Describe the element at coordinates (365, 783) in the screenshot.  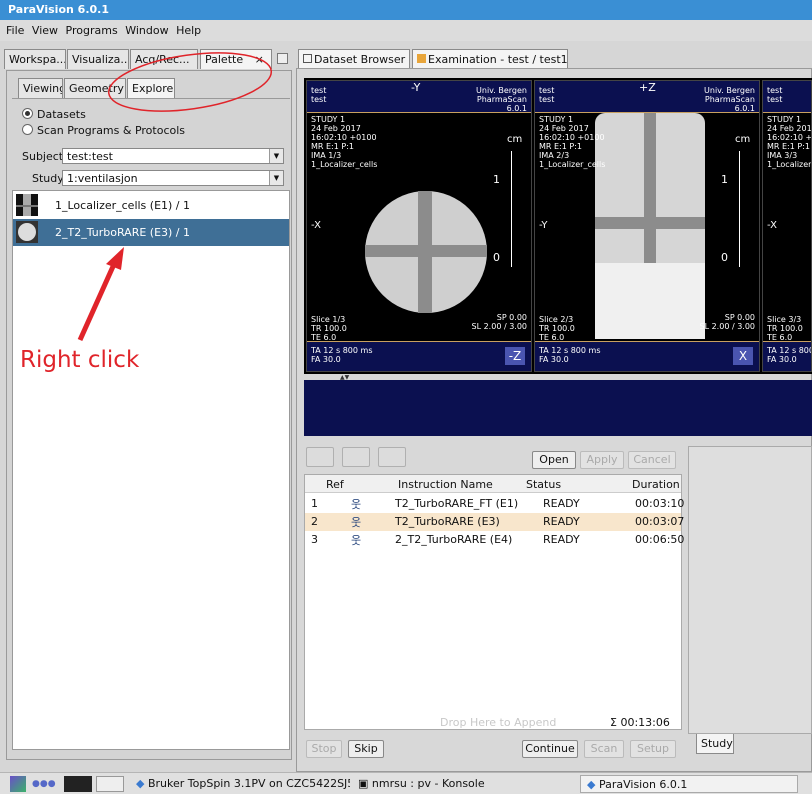
I see `terminal-icon: ▣` at that location.